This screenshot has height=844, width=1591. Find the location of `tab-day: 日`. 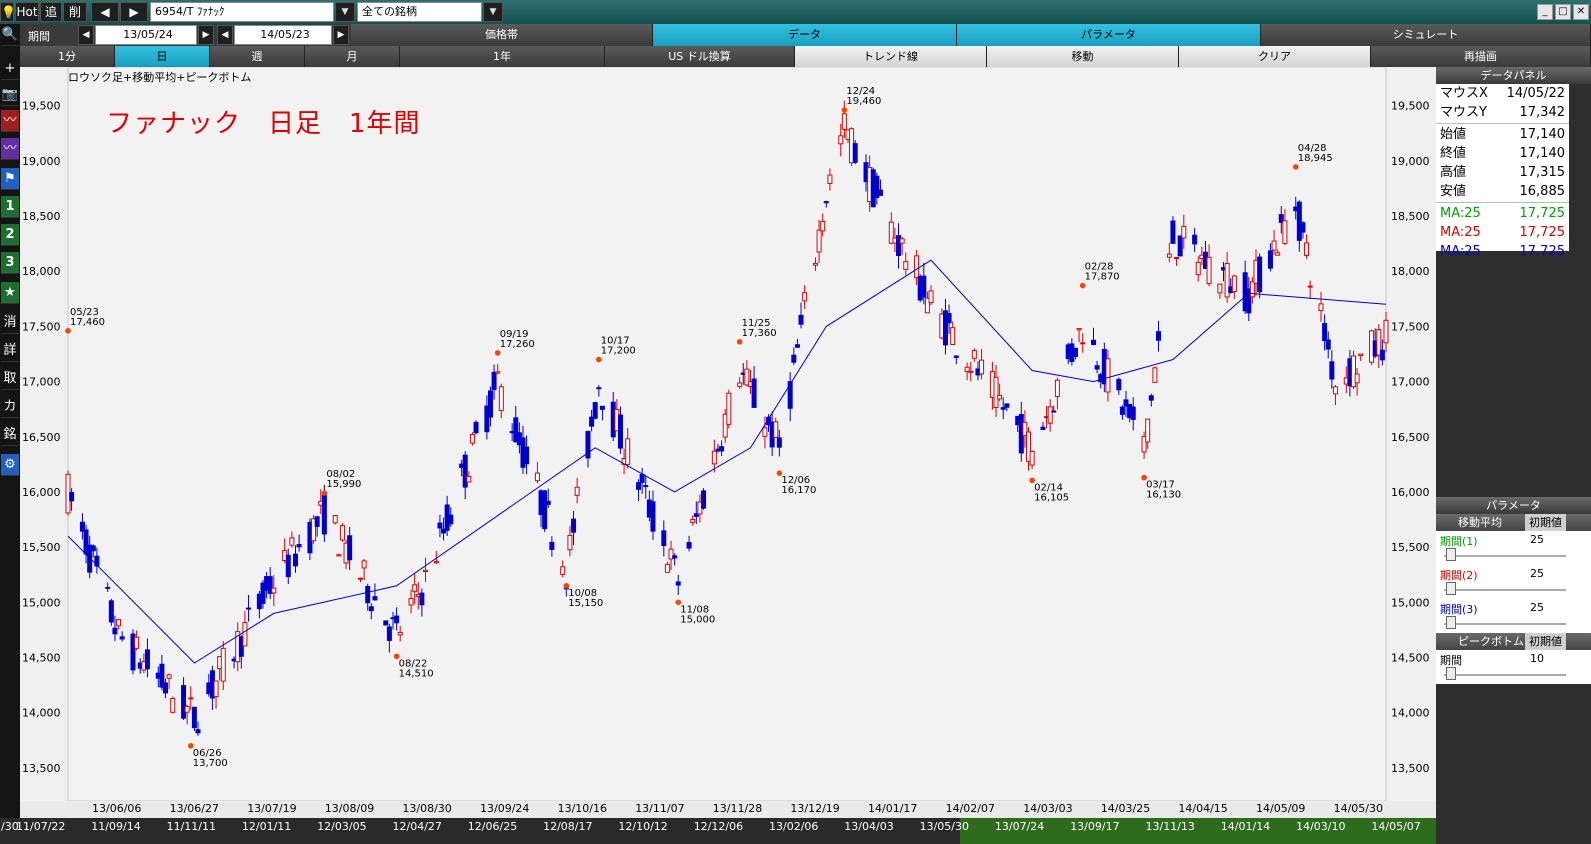

tab-day: 日 is located at coordinates (162, 56).